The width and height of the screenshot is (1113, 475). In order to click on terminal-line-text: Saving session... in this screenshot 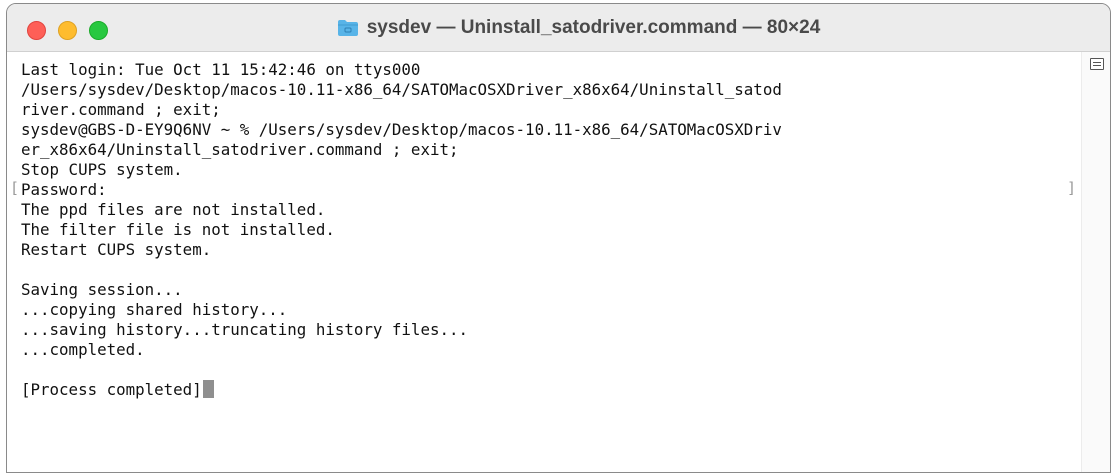, I will do `click(102, 289)`.